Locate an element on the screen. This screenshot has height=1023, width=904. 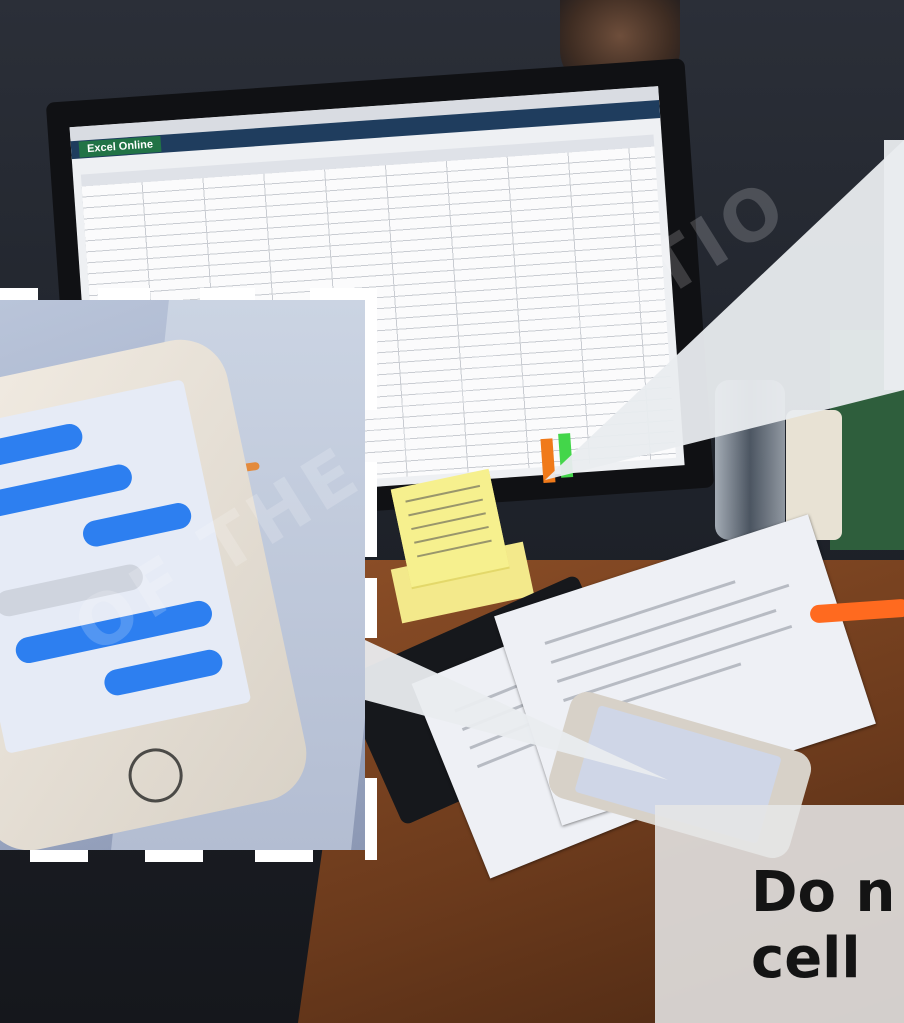
caption-box: Do n cell is located at coordinates (779, 914).